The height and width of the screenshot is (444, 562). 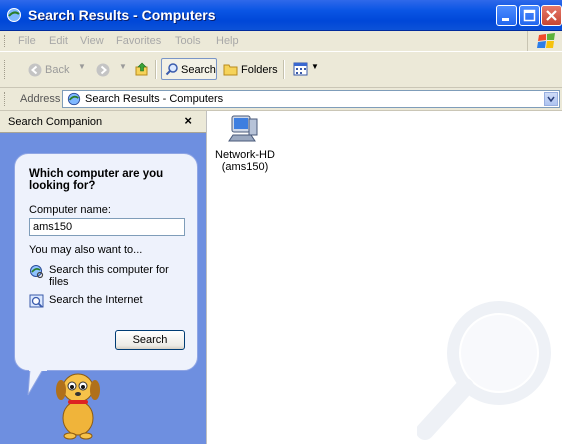 What do you see at coordinates (227, 41) in the screenshot?
I see `menu-help: Help` at bounding box center [227, 41].